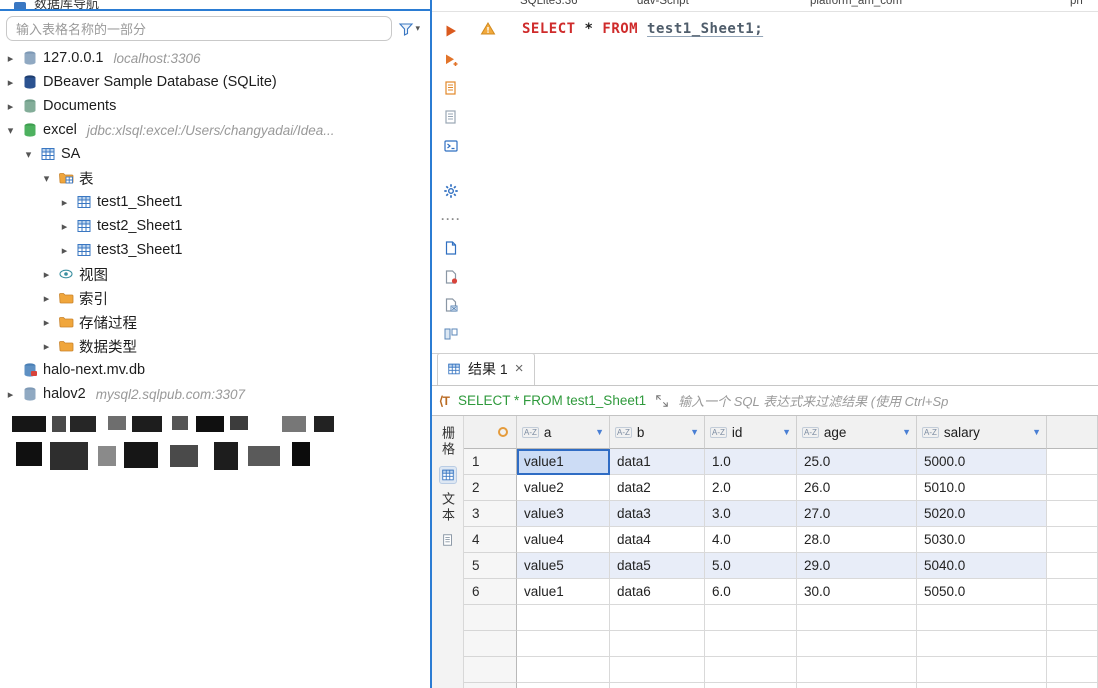 The width and height of the screenshot is (1098, 688). Describe the element at coordinates (486, 369) in the screenshot. I see `results-tab: 结果 1 ×` at that location.